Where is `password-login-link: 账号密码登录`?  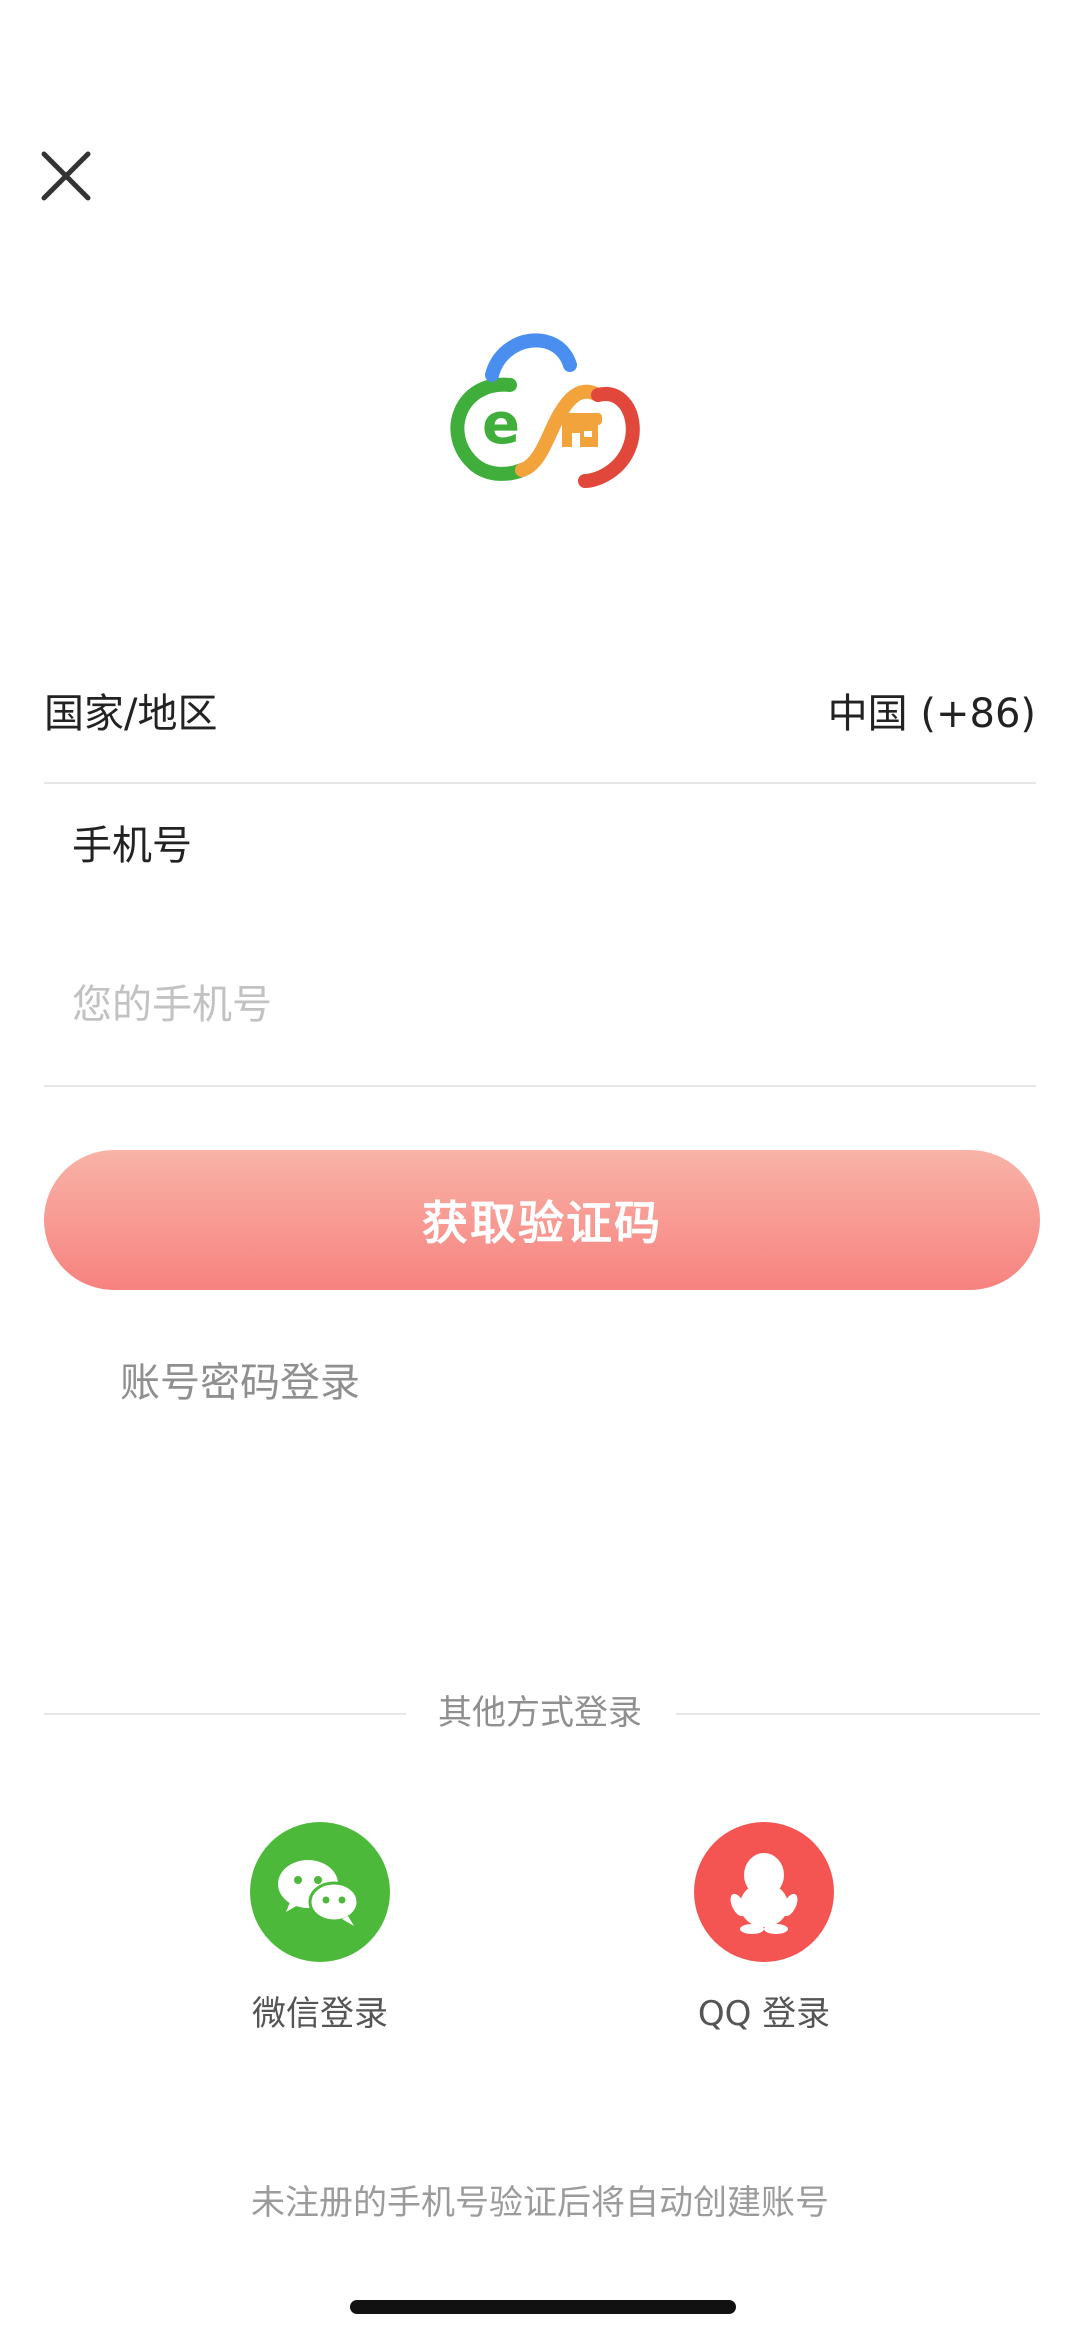
password-login-link: 账号密码登录 is located at coordinates (240, 1379).